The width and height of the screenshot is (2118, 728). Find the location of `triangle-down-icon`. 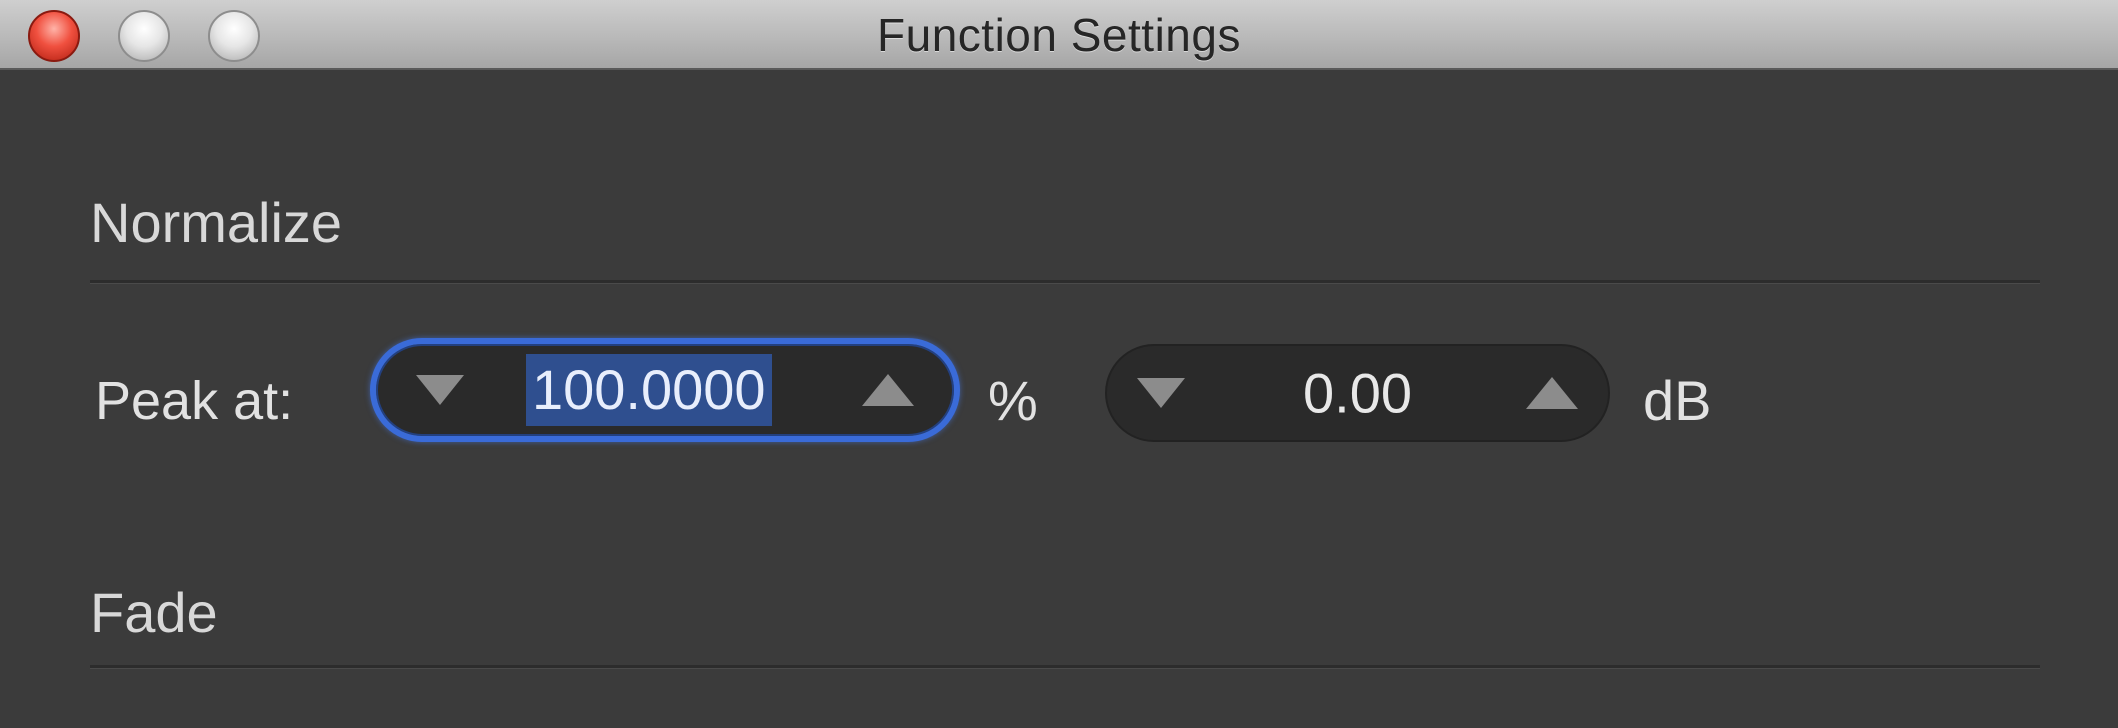

triangle-down-icon is located at coordinates (440, 390).